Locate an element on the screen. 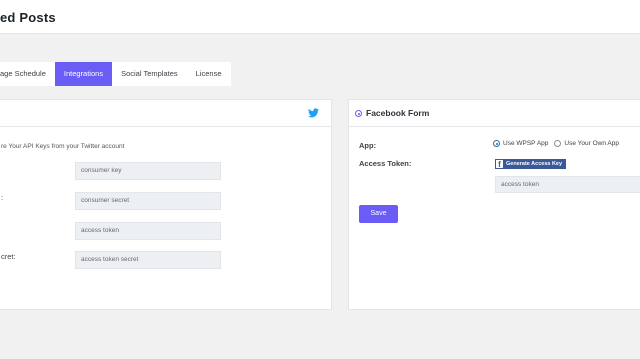 The width and height of the screenshot is (640, 359). page-title: ed Posts is located at coordinates (28, 17).